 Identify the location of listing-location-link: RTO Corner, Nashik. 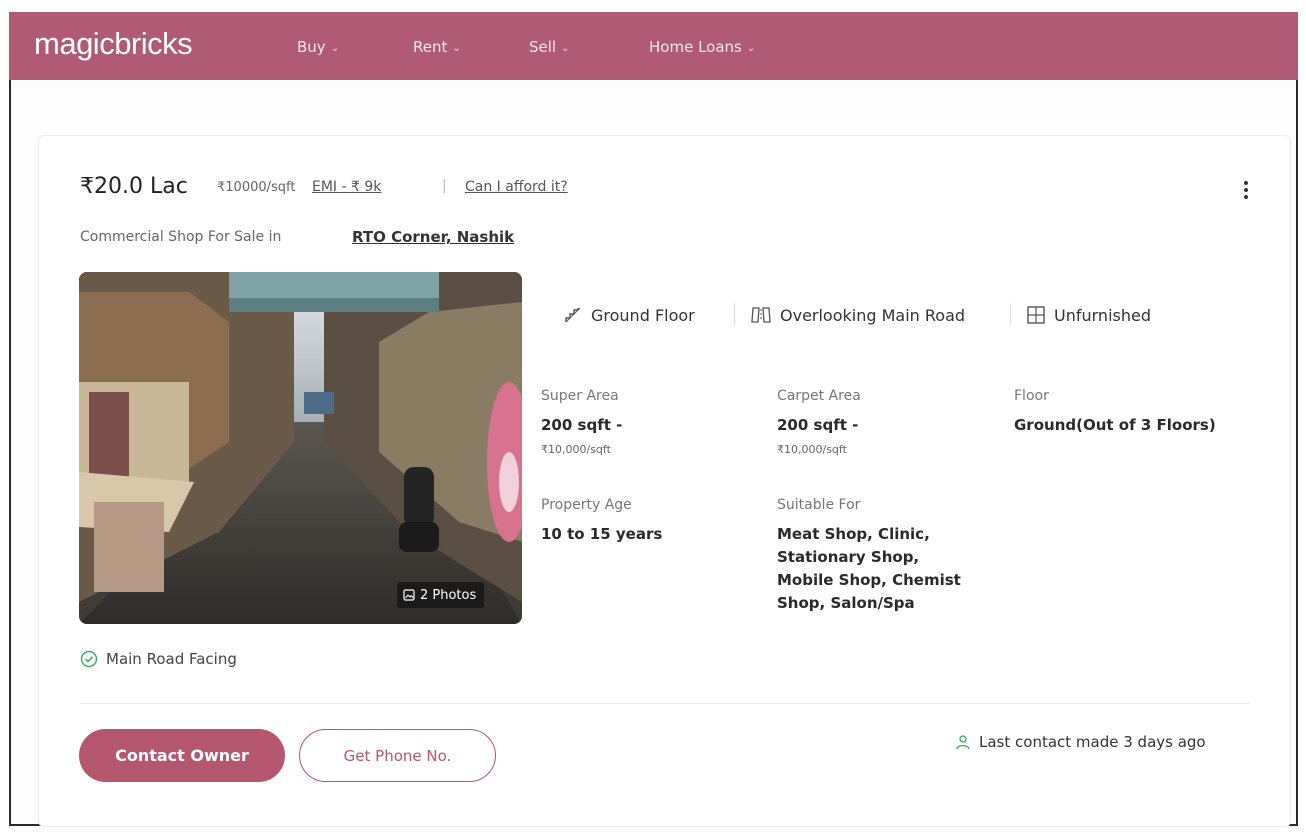
(433, 237).